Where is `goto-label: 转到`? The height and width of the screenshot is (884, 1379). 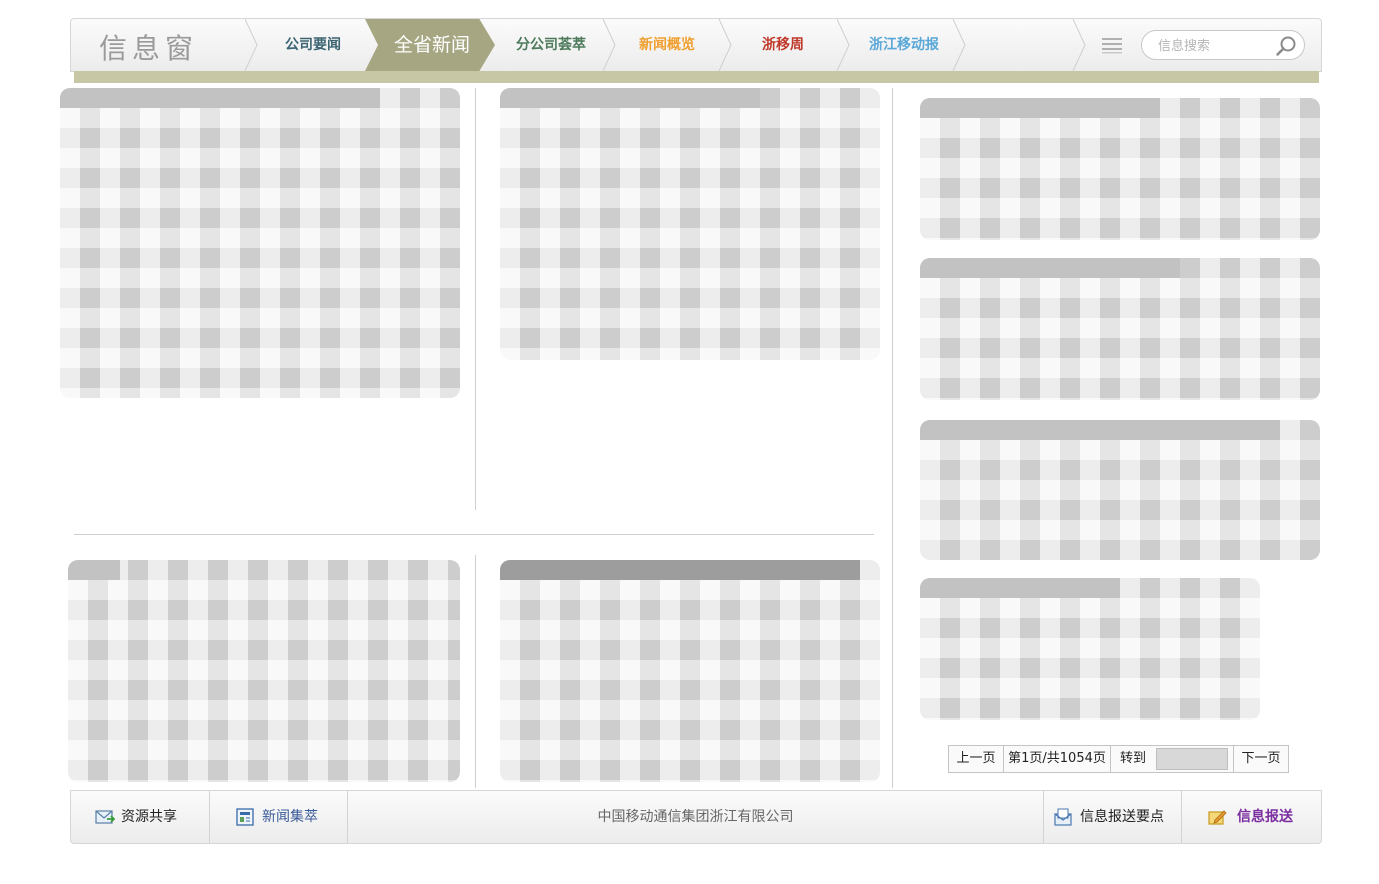
goto-label: 转到 is located at coordinates (1132, 758).